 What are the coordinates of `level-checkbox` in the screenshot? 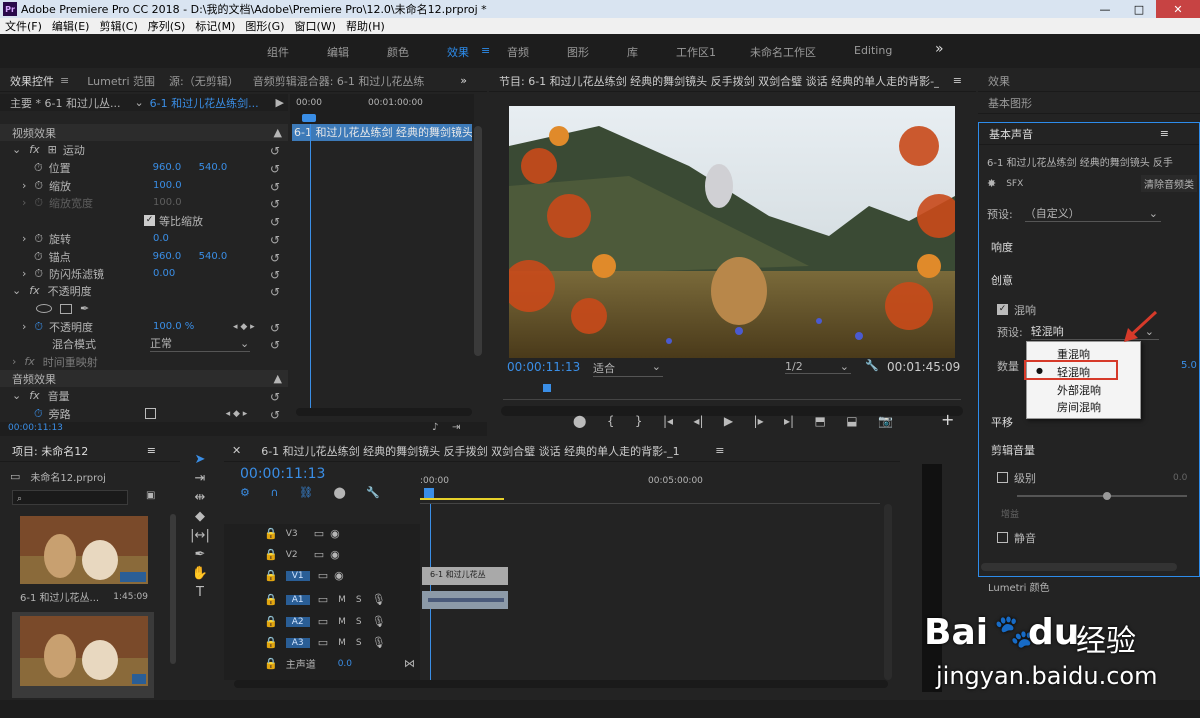 It's located at (1002, 477).